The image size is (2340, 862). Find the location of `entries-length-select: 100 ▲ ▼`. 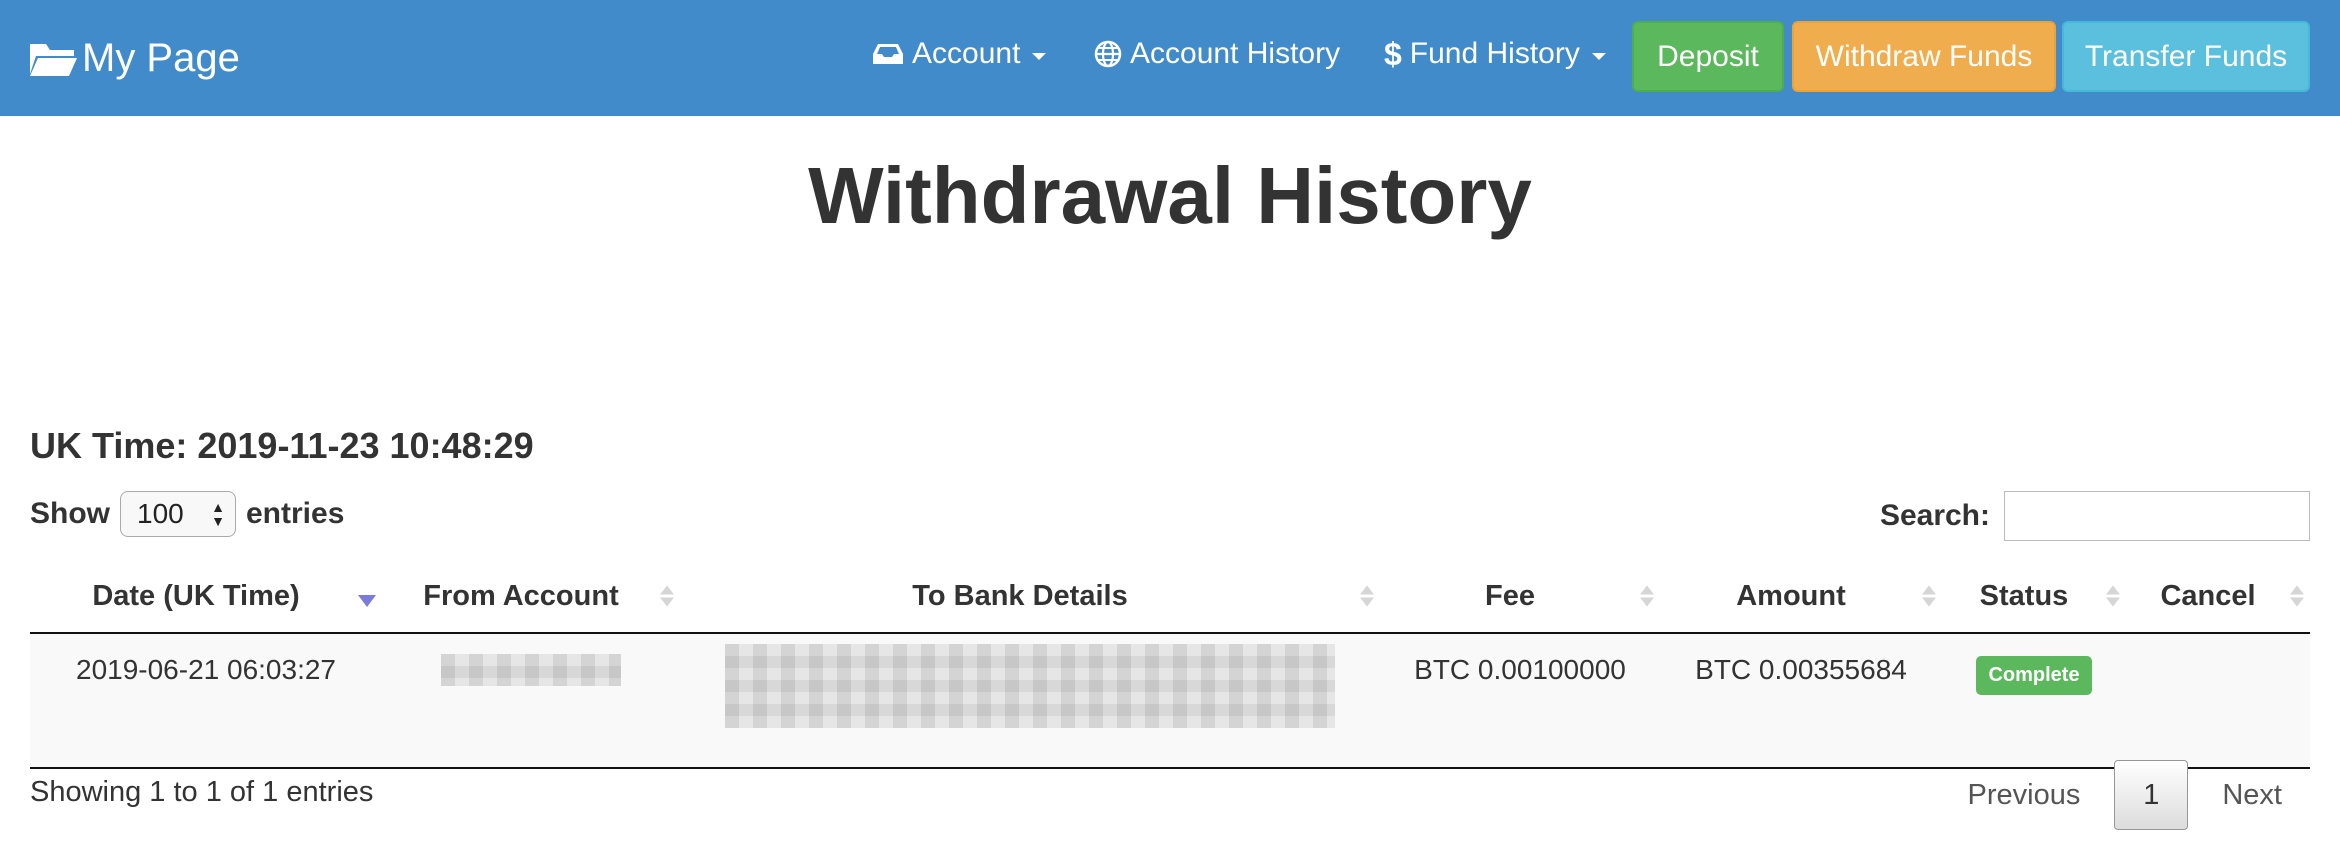

entries-length-select: 100 ▲ ▼ is located at coordinates (178, 514).